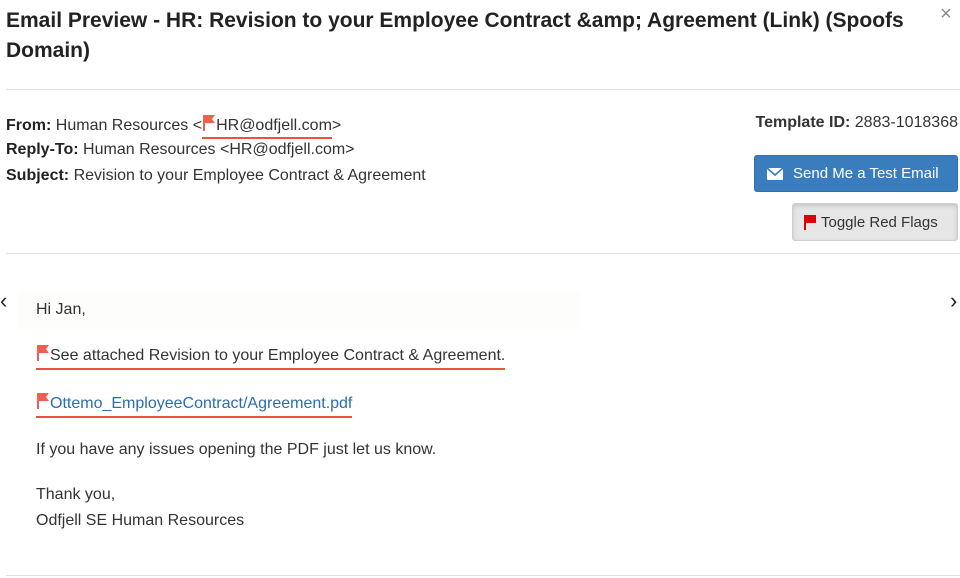 This screenshot has height=578, width=960. What do you see at coordinates (503, 355) in the screenshot?
I see `body-line-period: .` at bounding box center [503, 355].